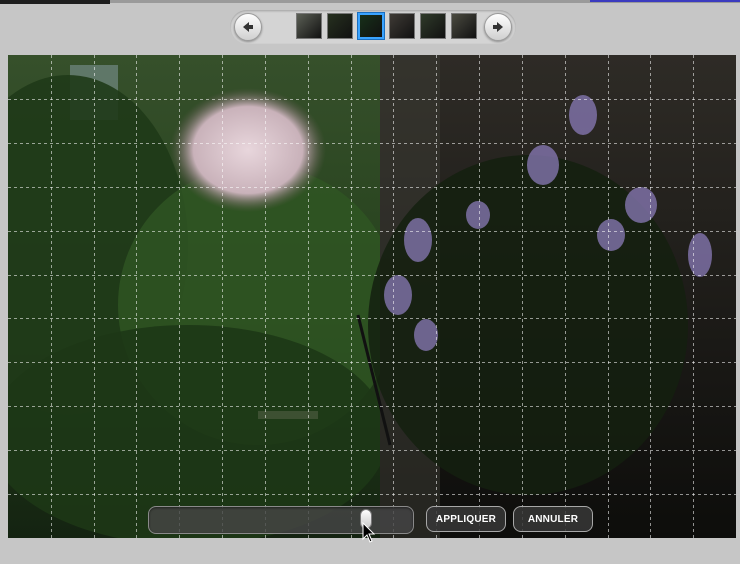 The width and height of the screenshot is (740, 564). Describe the element at coordinates (369, 532) in the screenshot. I see `mouse-pointer-icon` at that location.